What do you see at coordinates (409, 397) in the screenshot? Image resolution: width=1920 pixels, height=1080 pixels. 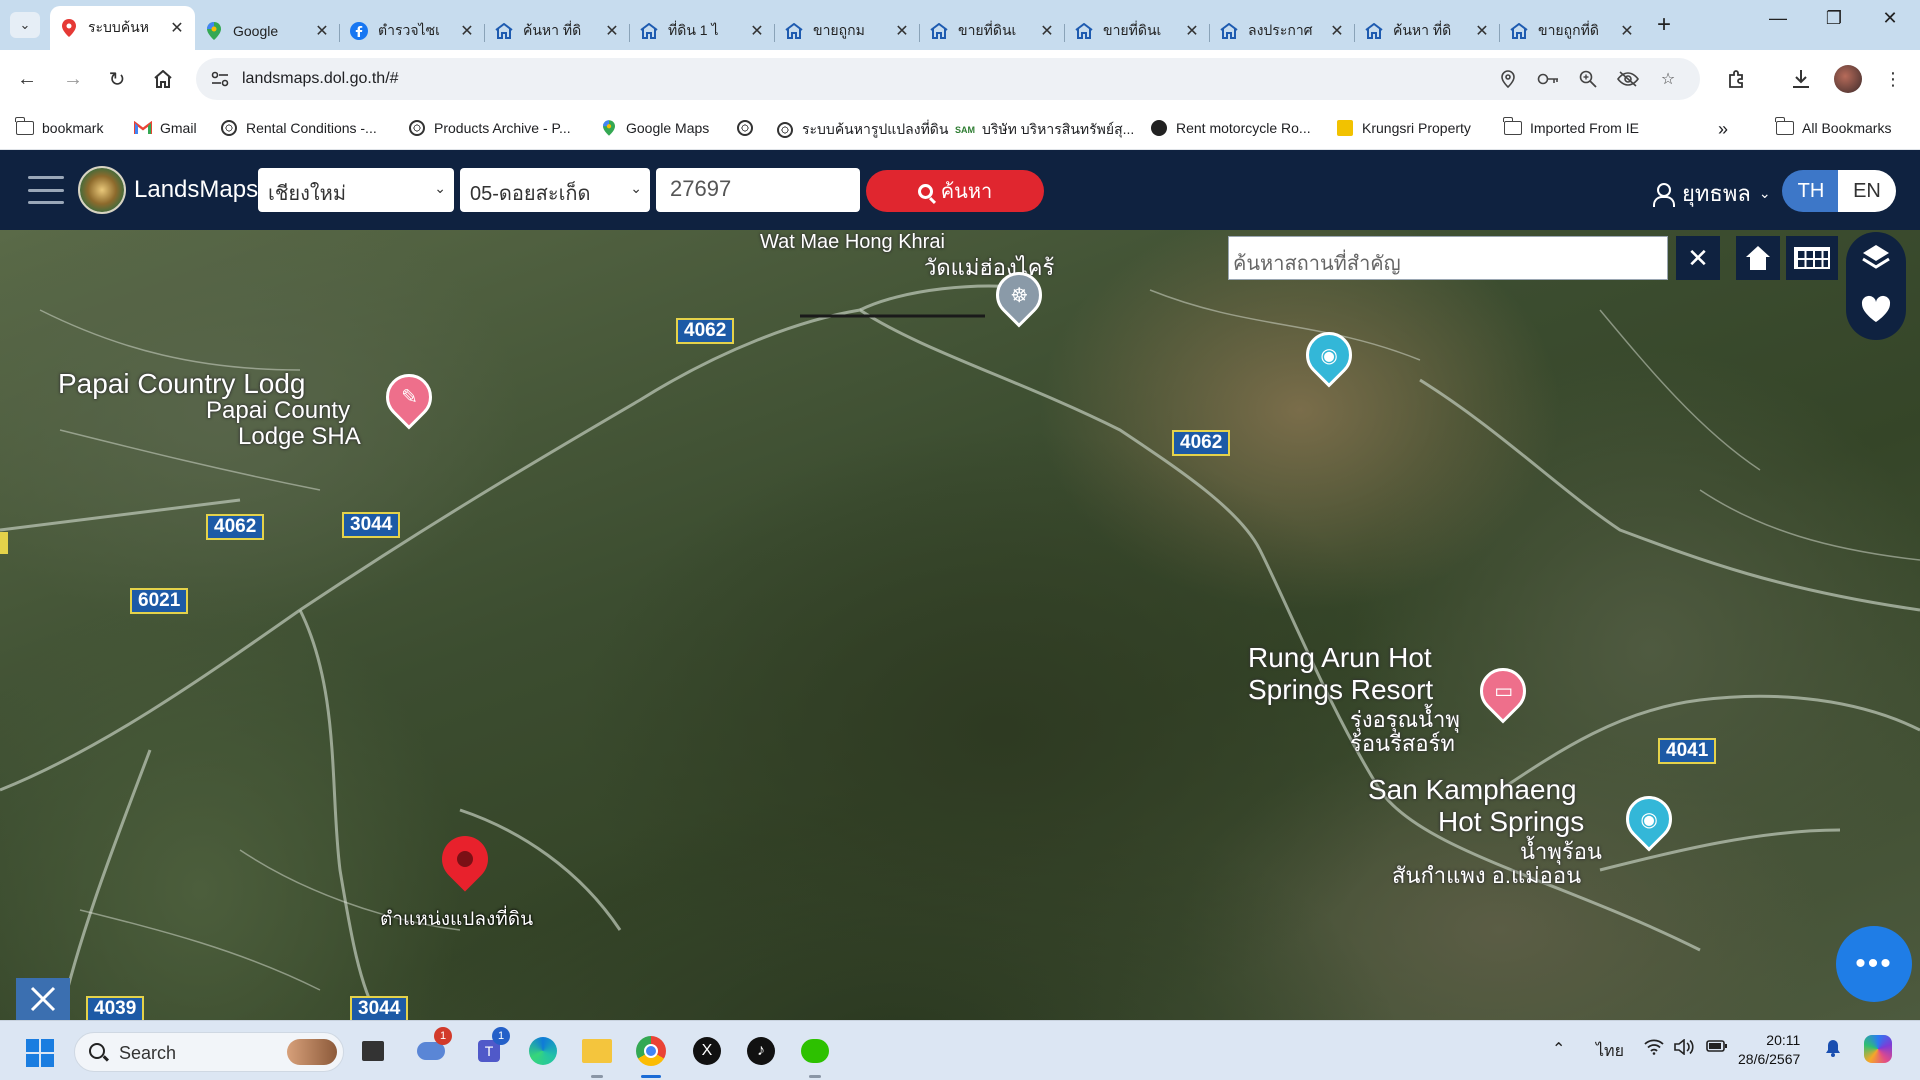 I see `food-icon: ✎` at bounding box center [409, 397].